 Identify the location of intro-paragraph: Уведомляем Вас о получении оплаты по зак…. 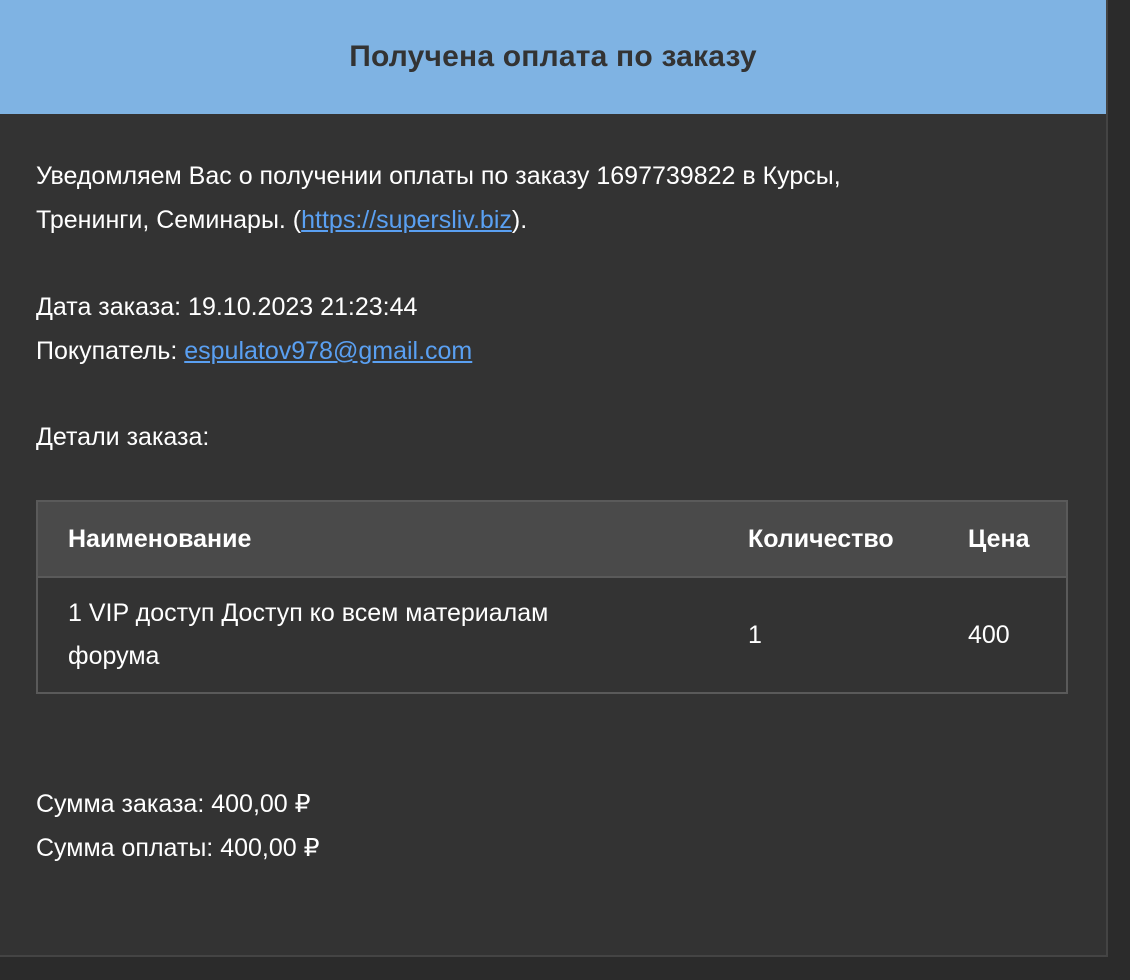
(553, 198).